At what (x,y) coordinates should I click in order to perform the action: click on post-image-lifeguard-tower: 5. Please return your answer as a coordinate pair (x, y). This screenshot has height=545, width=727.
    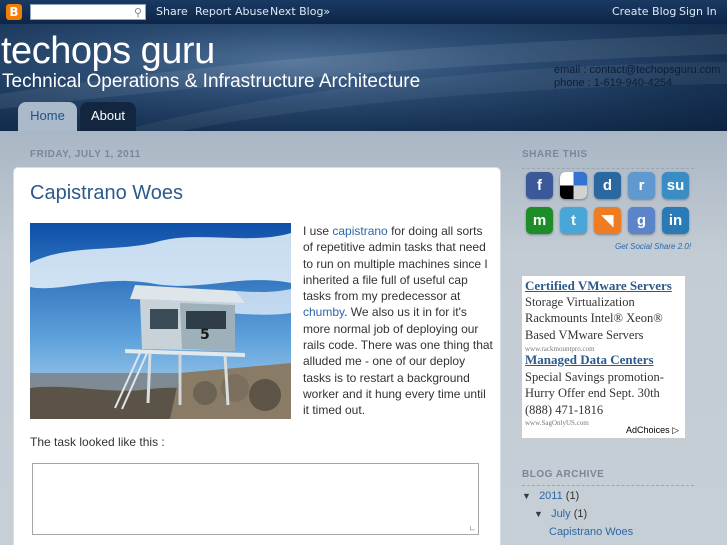
    Looking at the image, I should click on (160, 321).